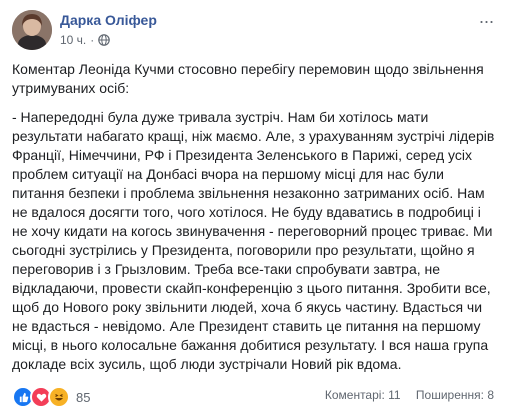 The height and width of the screenshot is (414, 507). What do you see at coordinates (363, 395) in the screenshot?
I see `comments-count-link: Коментарі: 11` at bounding box center [363, 395].